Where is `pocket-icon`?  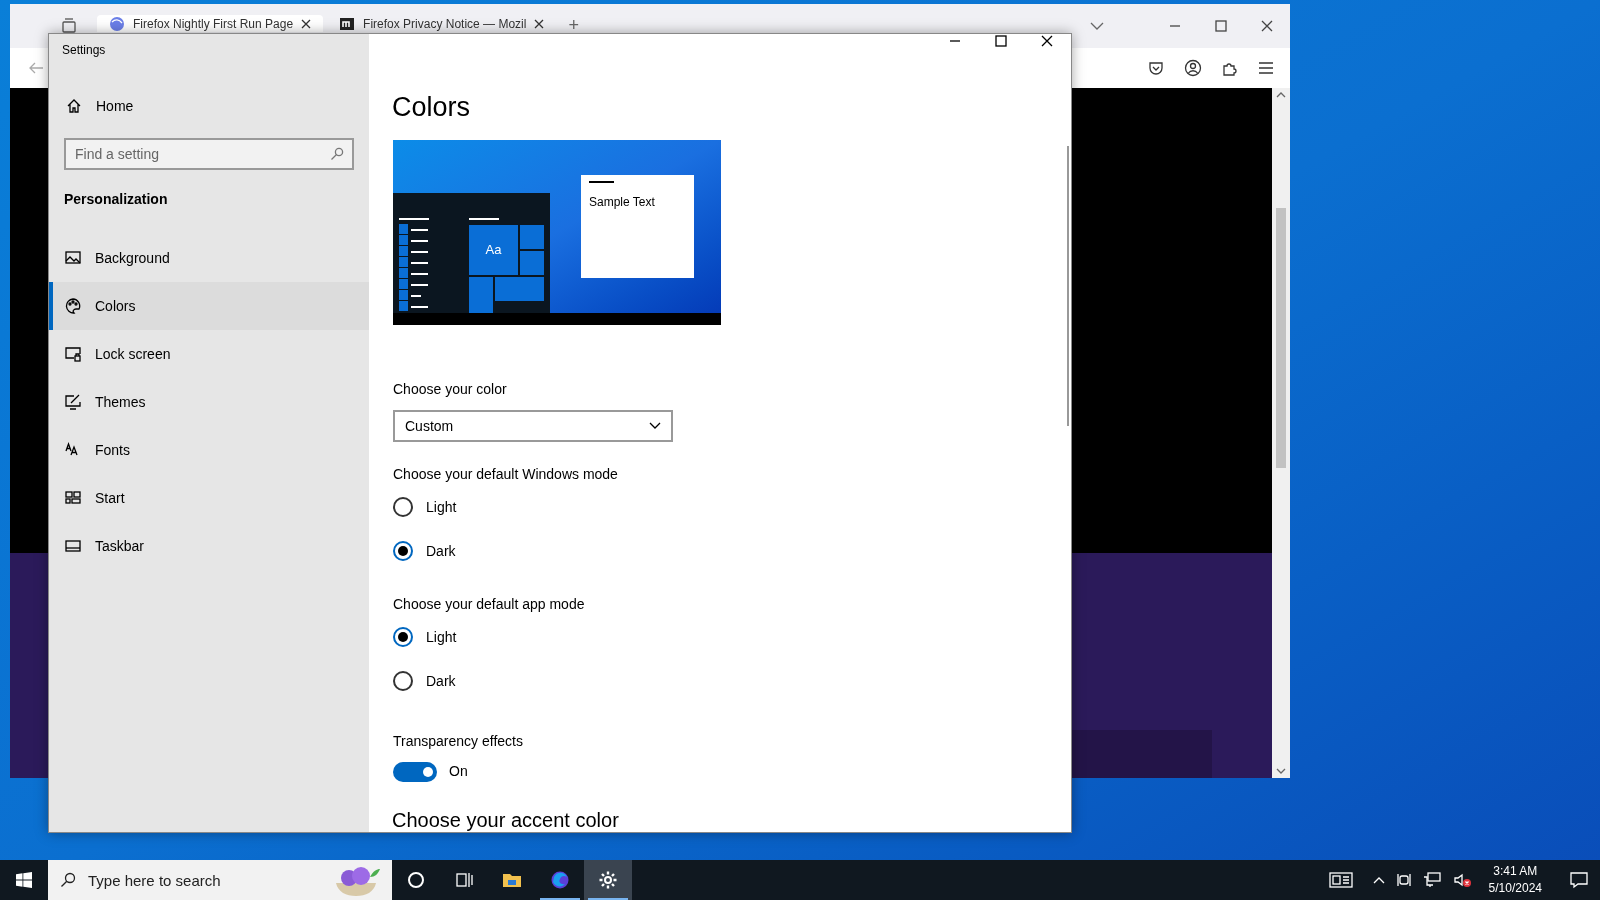
pocket-icon is located at coordinates (1156, 68).